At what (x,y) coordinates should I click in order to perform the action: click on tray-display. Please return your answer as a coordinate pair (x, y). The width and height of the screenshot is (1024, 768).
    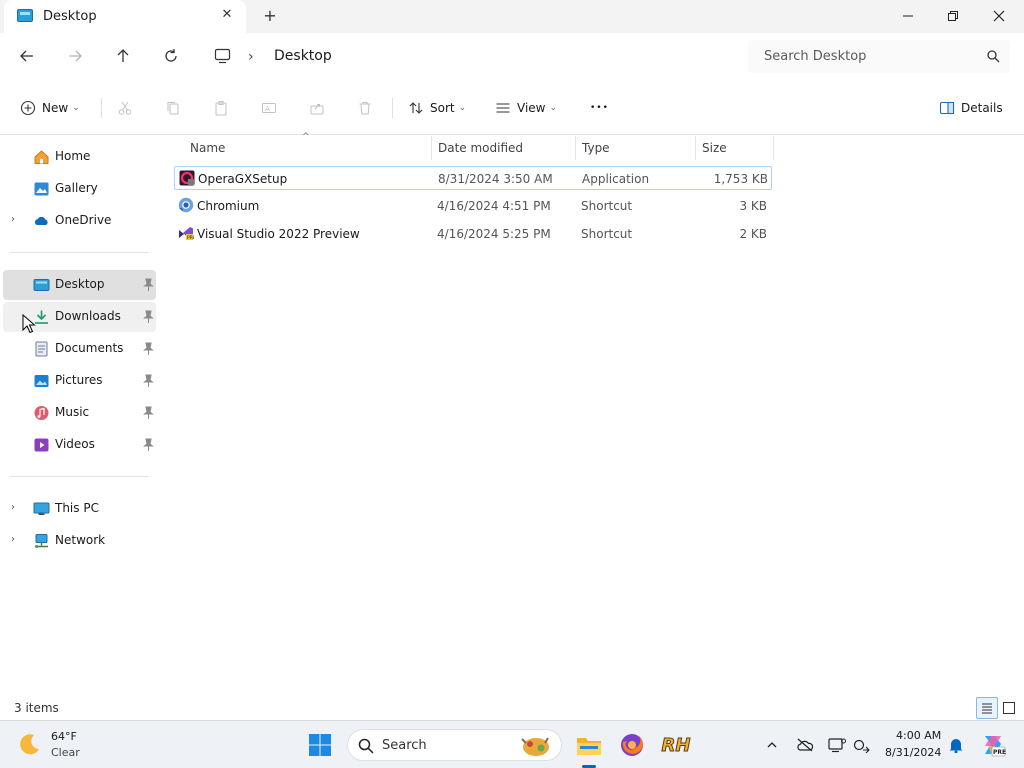
    Looking at the image, I should click on (837, 745).